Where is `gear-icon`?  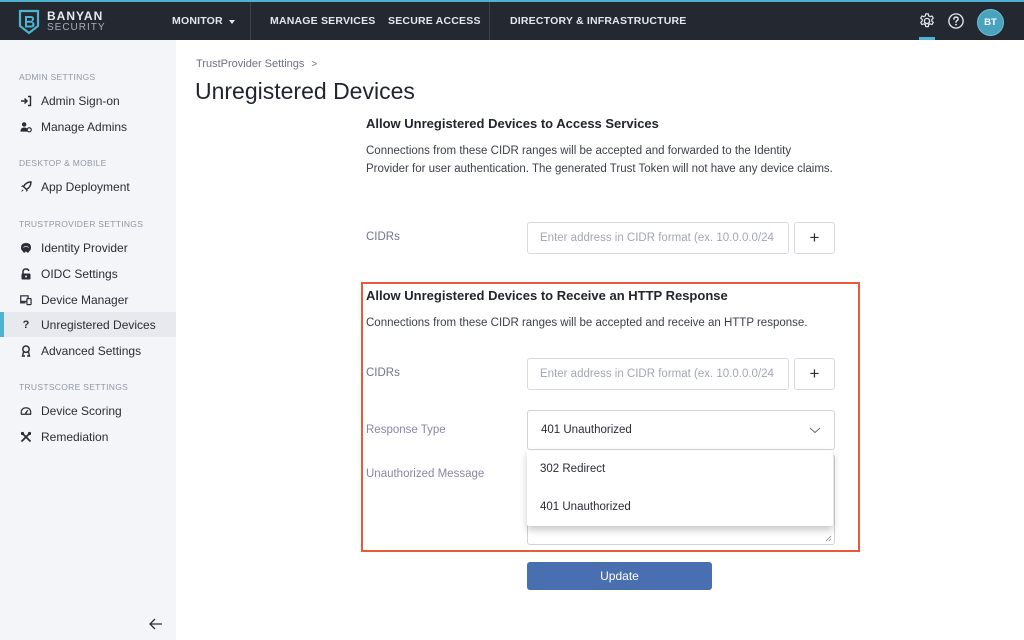
gear-icon is located at coordinates (927, 21).